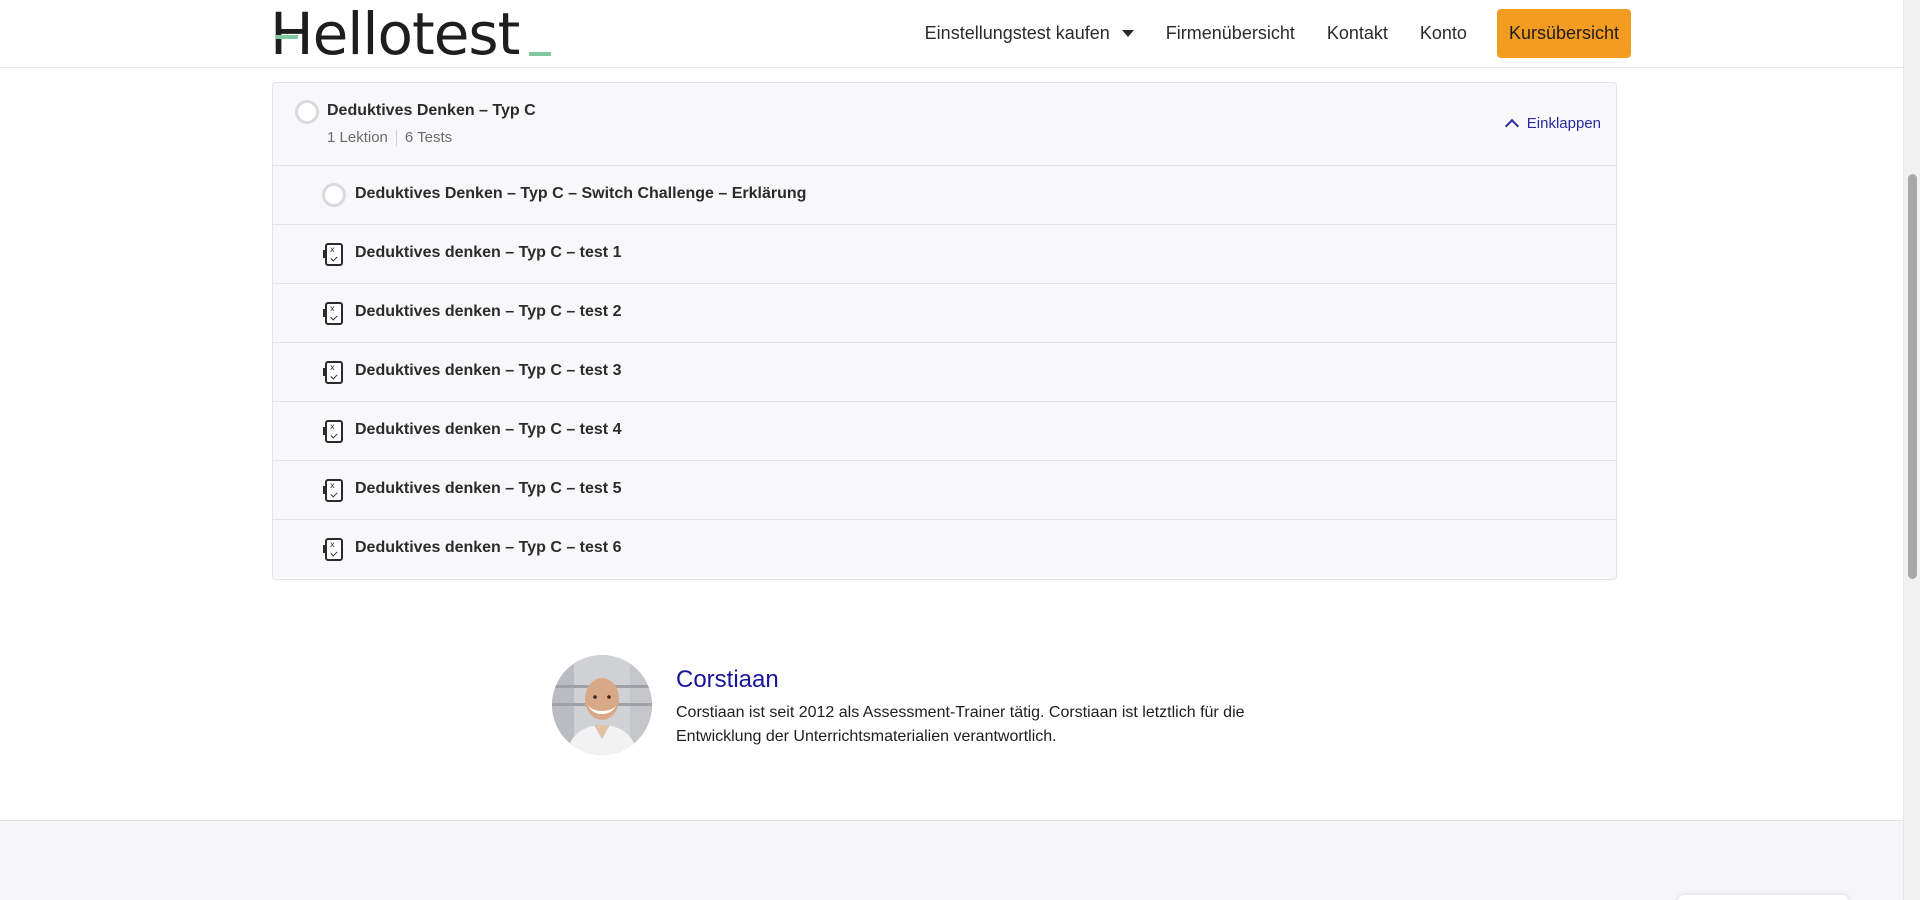  Describe the element at coordinates (488, 370) in the screenshot. I see `quiz-title: Deduktives denken – Typ C – test 3` at that location.